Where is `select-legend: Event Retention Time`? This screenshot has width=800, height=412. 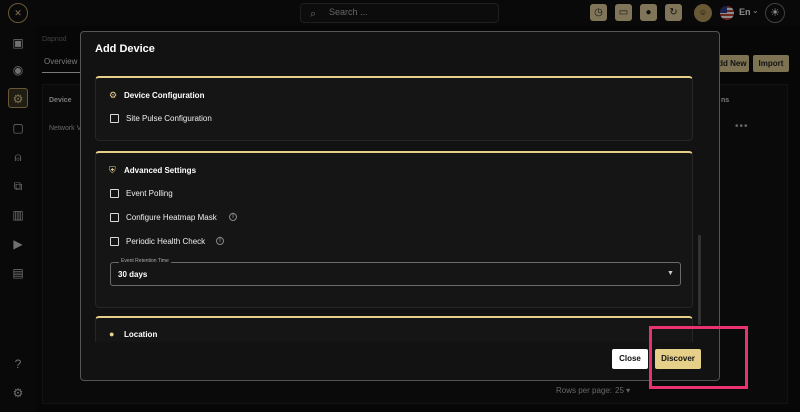
select-legend: Event Retention Time is located at coordinates (145, 261).